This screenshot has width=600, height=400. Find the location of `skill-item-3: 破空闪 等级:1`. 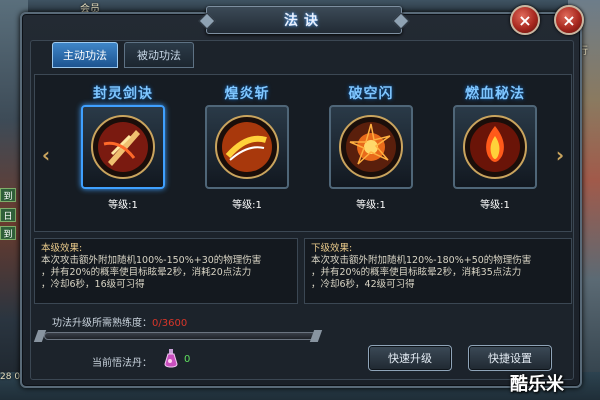

skill-item-3: 破空闪 等级:1 is located at coordinates (371, 152).